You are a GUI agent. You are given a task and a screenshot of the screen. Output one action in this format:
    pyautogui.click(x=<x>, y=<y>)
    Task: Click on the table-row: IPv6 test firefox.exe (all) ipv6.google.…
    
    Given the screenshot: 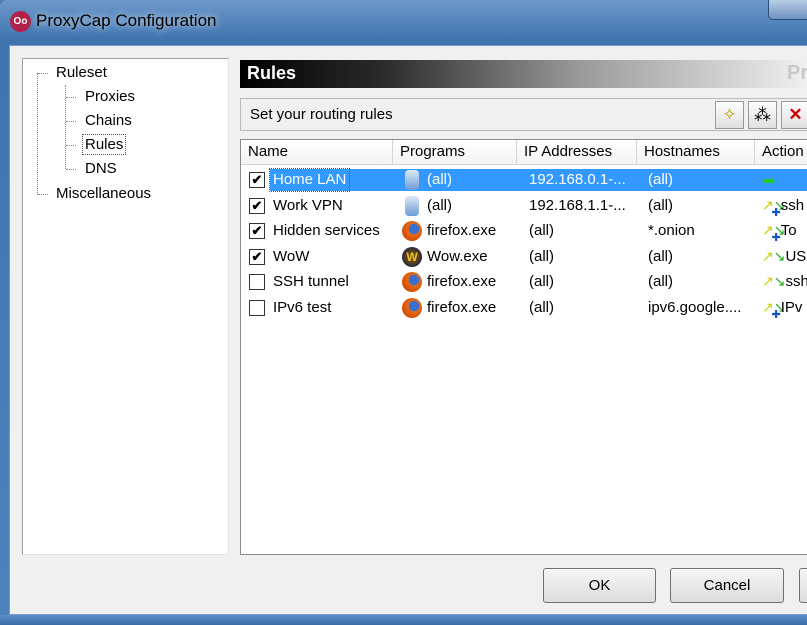 What is the action you would take?
    pyautogui.click(x=524, y=308)
    